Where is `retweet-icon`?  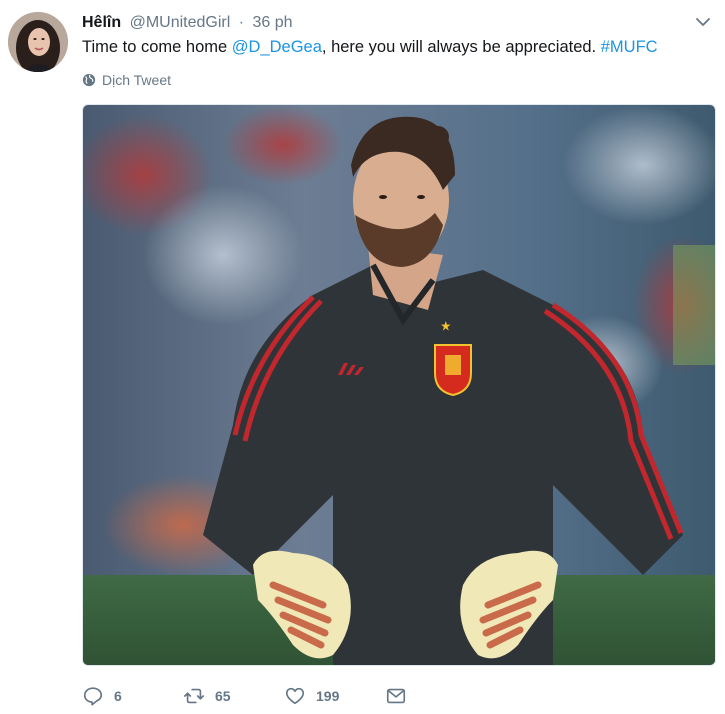
retweet-icon is located at coordinates (194, 696).